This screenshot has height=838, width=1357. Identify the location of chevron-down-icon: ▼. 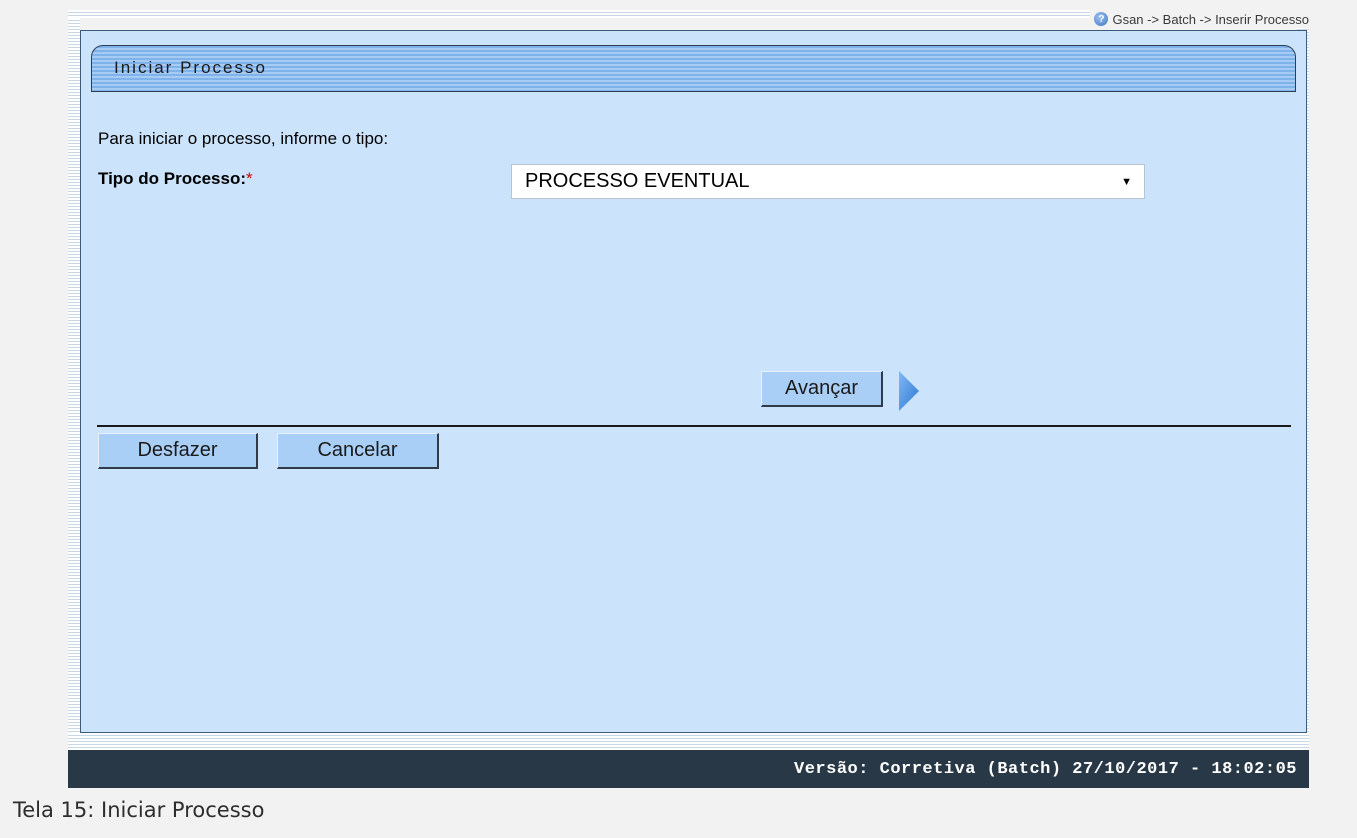
(1126, 181).